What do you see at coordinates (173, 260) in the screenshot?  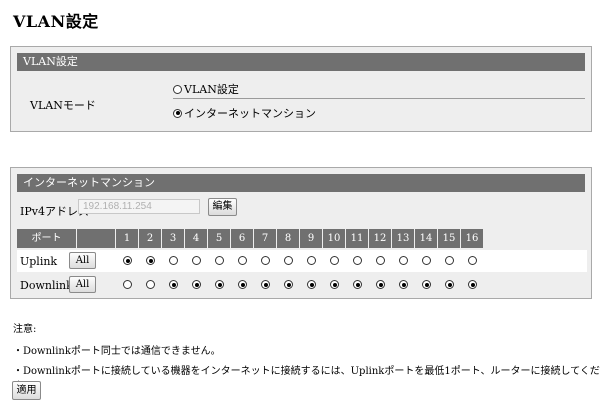 I see `uplink-port-3-radio` at bounding box center [173, 260].